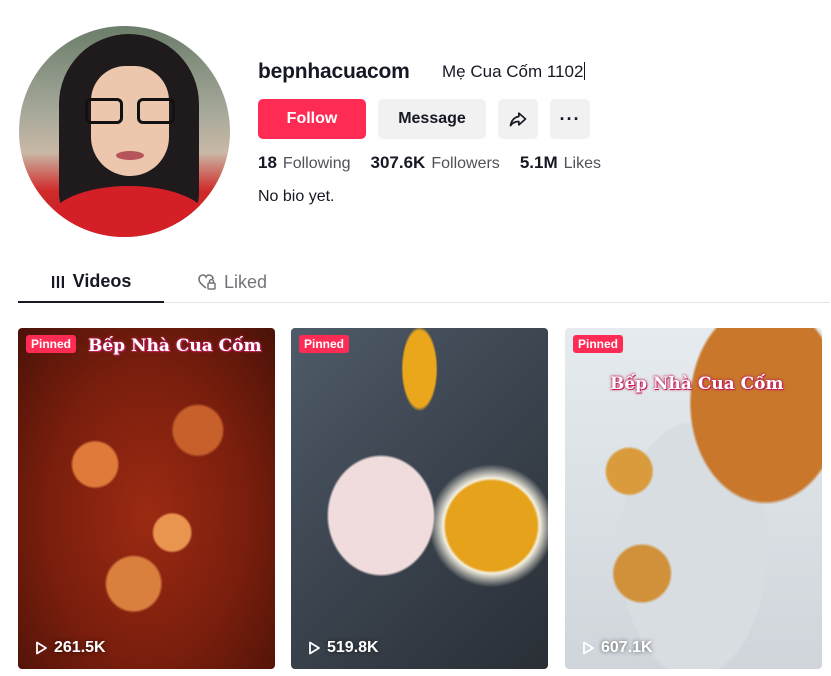 Image resolution: width=831 pixels, height=676 pixels. I want to click on avatar-glasses, so click(130, 111).